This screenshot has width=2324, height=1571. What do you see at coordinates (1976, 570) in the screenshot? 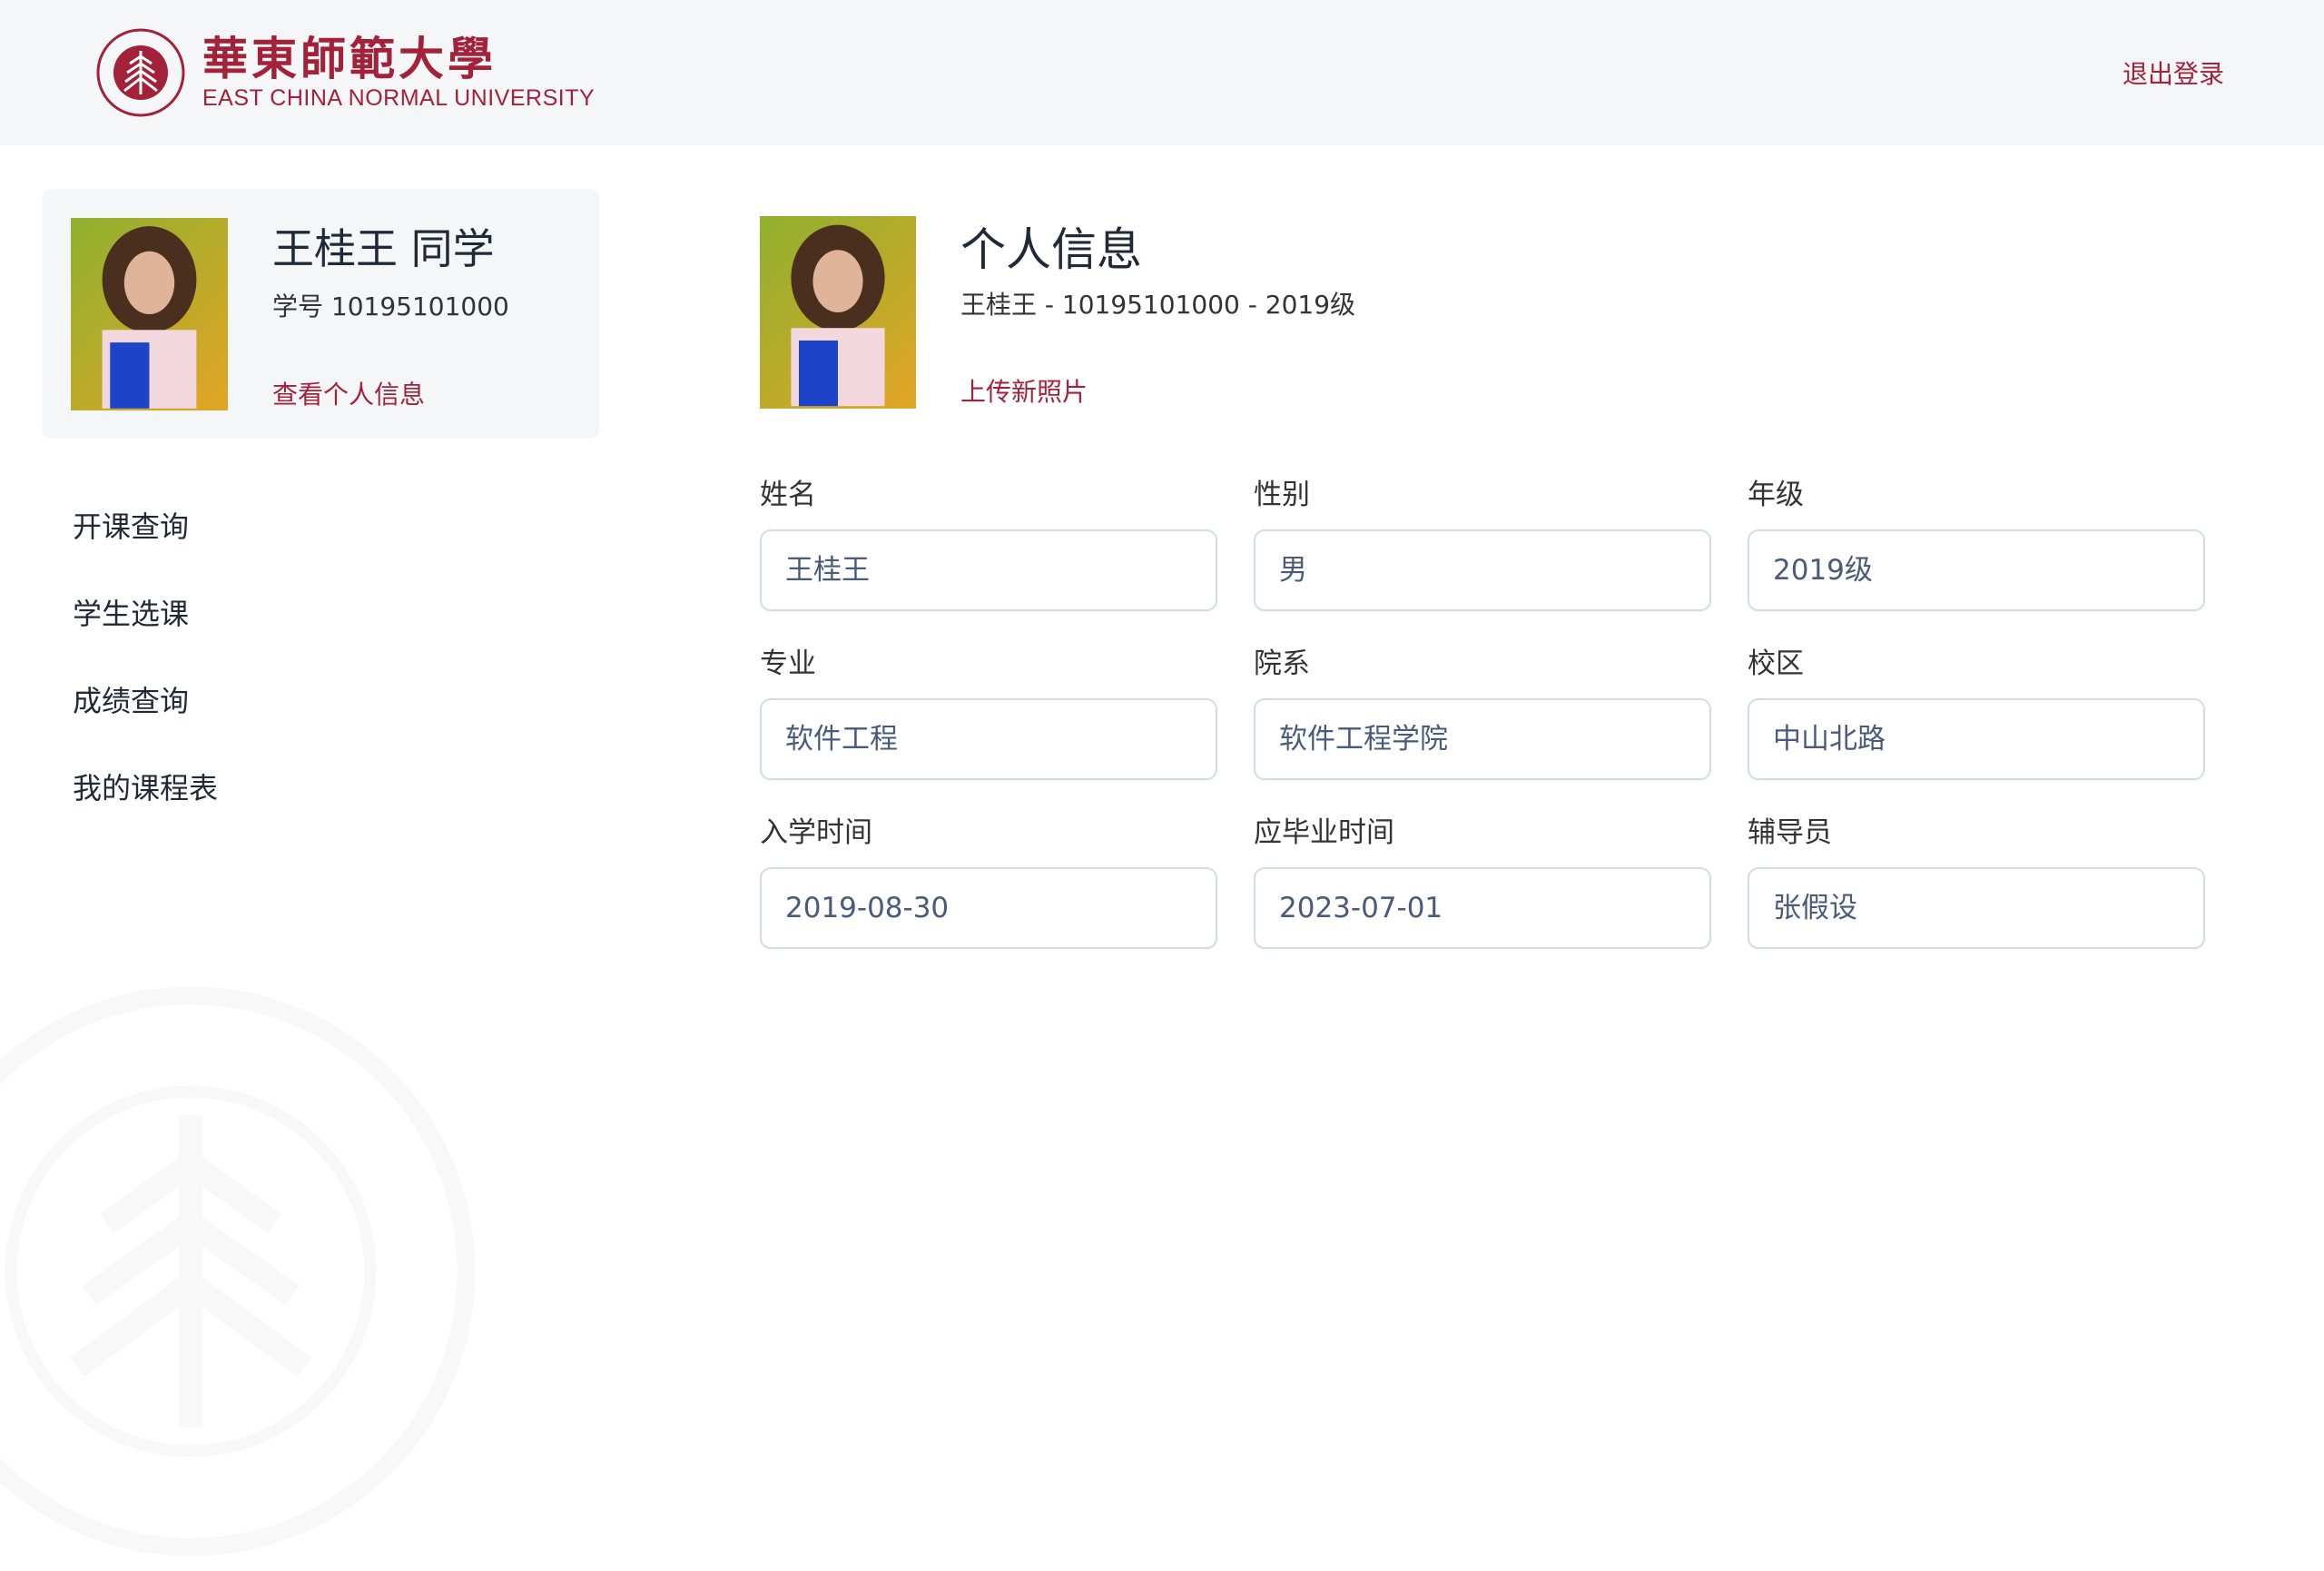
I see `grade-input: 2019级` at bounding box center [1976, 570].